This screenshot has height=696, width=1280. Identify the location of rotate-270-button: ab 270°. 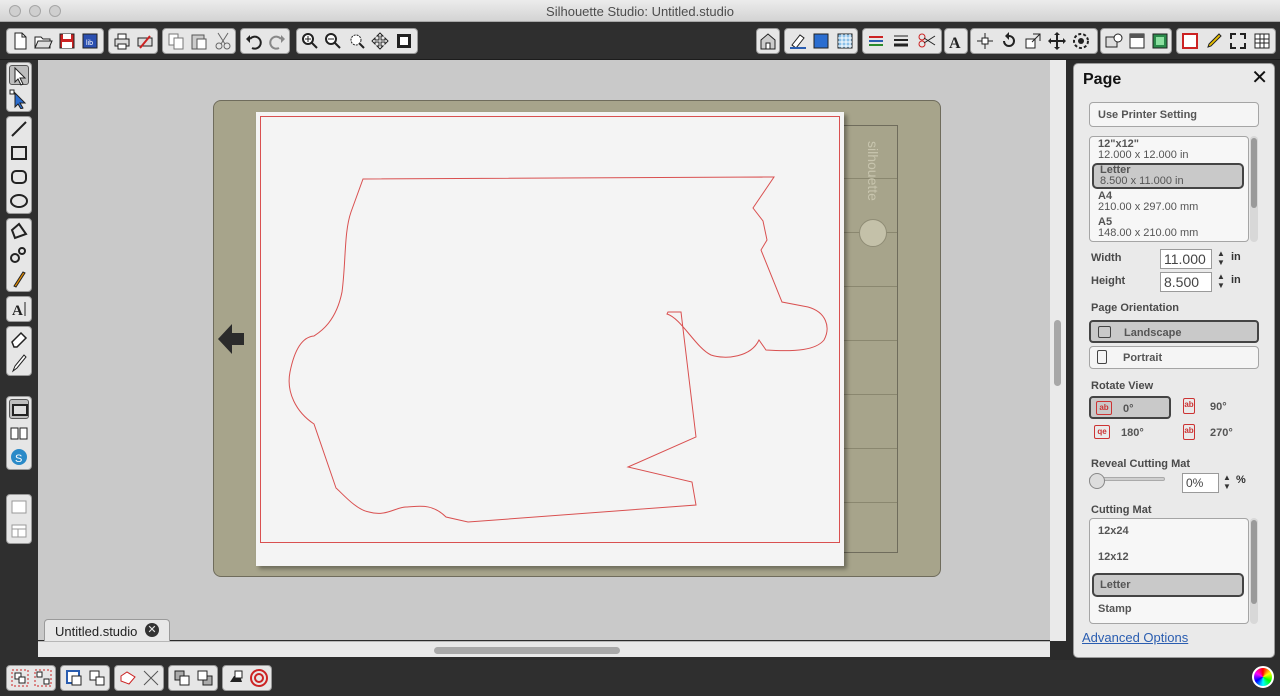
(1219, 433).